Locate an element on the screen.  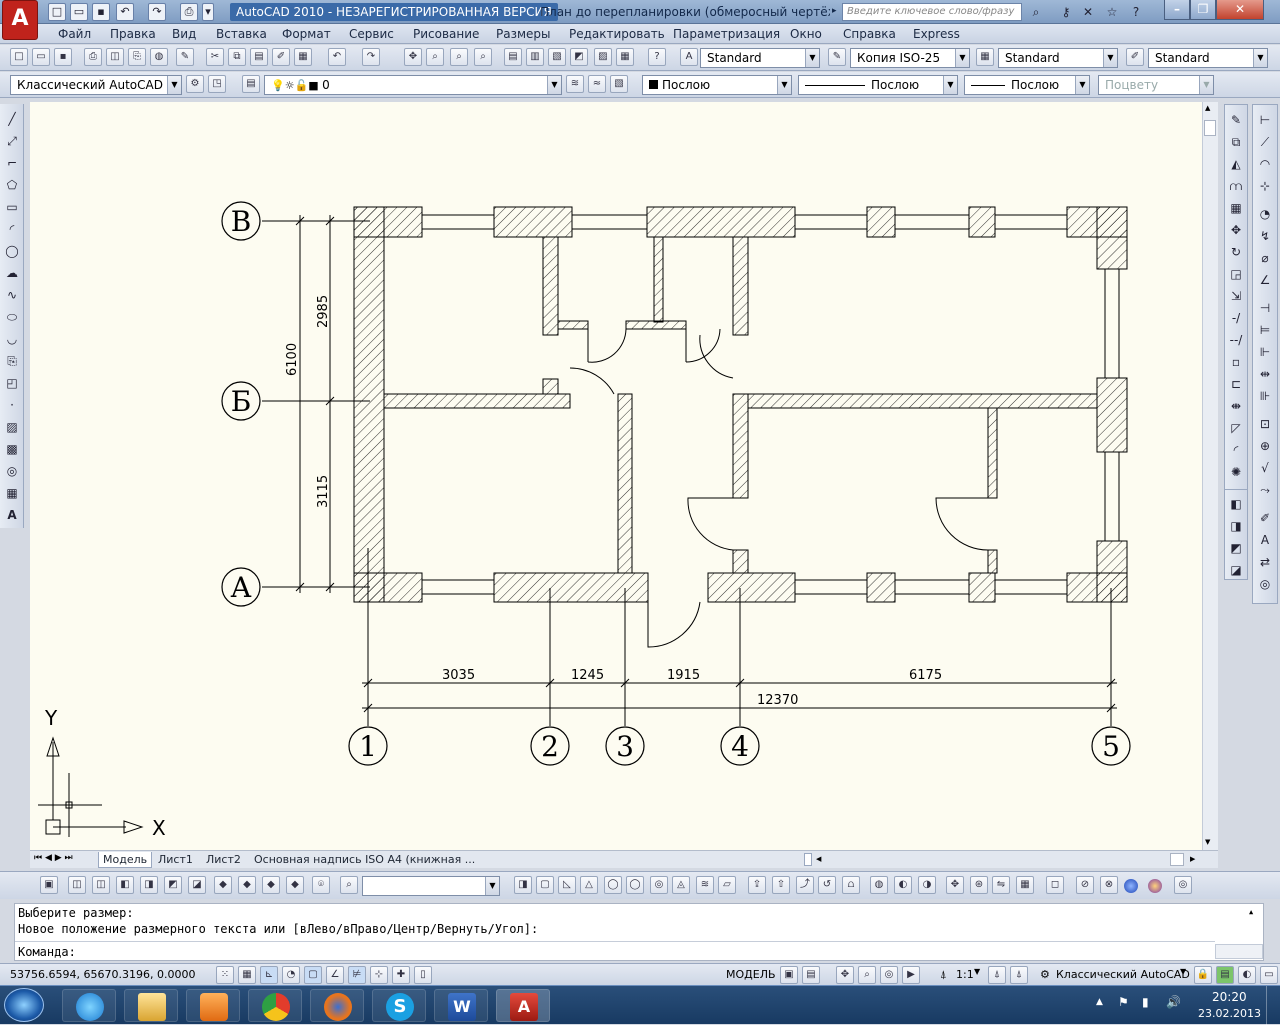
tab-model: Модель is located at coordinates (125, 860).